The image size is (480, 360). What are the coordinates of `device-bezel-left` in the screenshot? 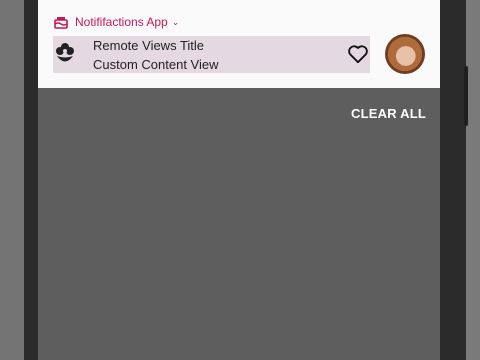 It's located at (12, 180).